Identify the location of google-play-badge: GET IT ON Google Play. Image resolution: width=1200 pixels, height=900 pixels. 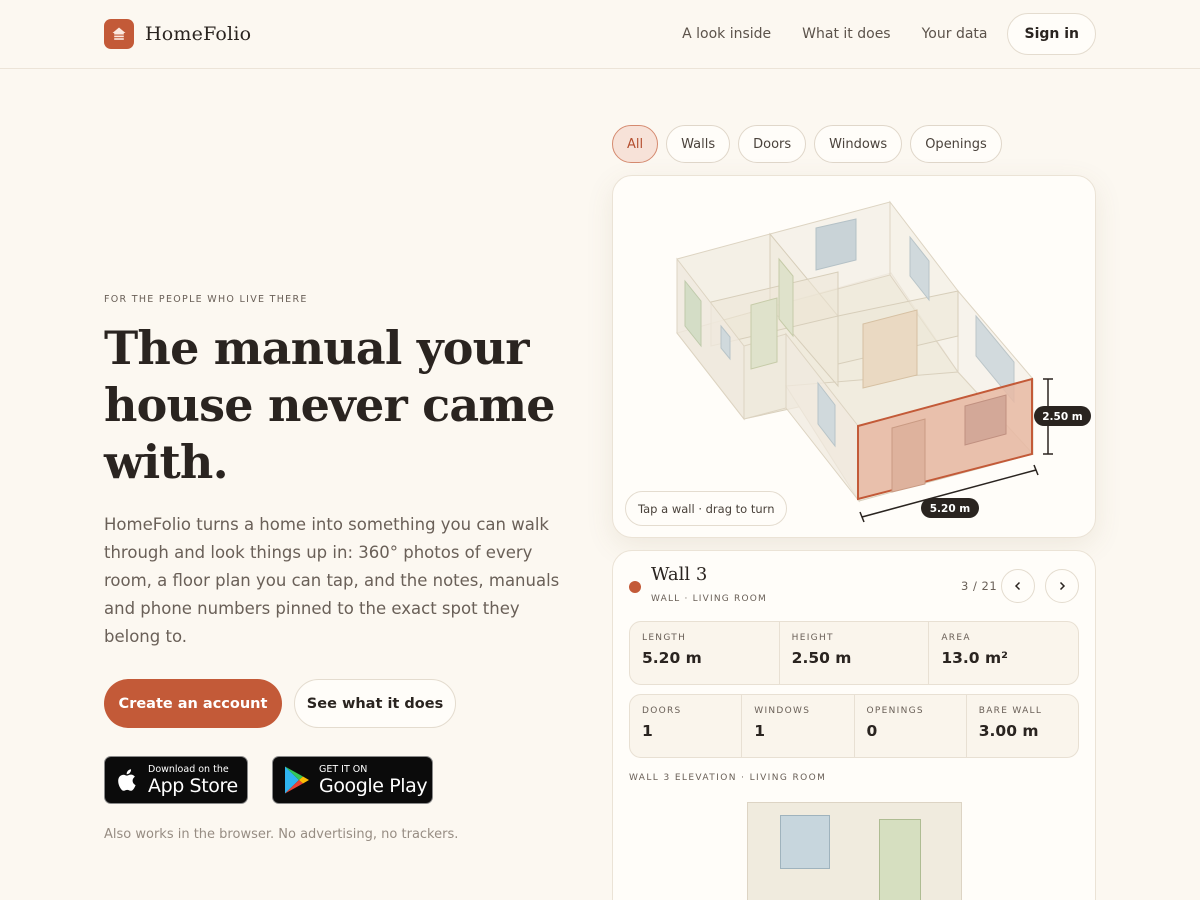
(352, 780).